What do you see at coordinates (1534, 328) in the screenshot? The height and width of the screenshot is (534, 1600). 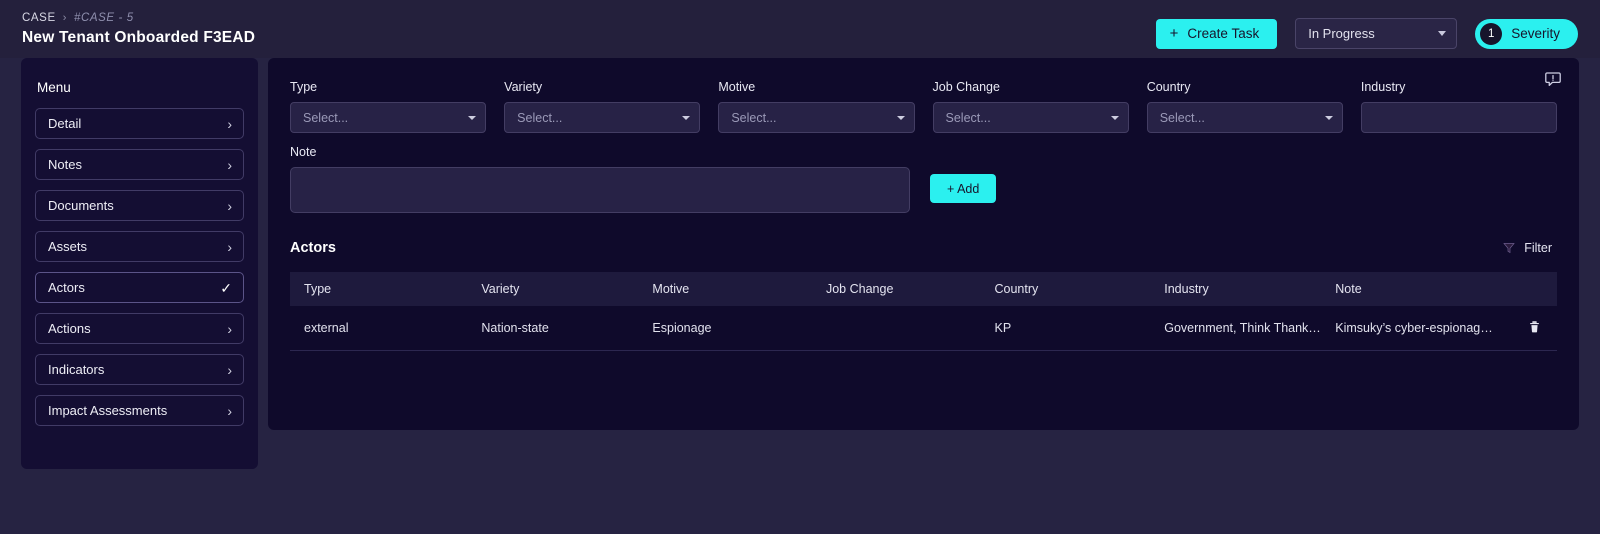 I see `trash-icon` at bounding box center [1534, 328].